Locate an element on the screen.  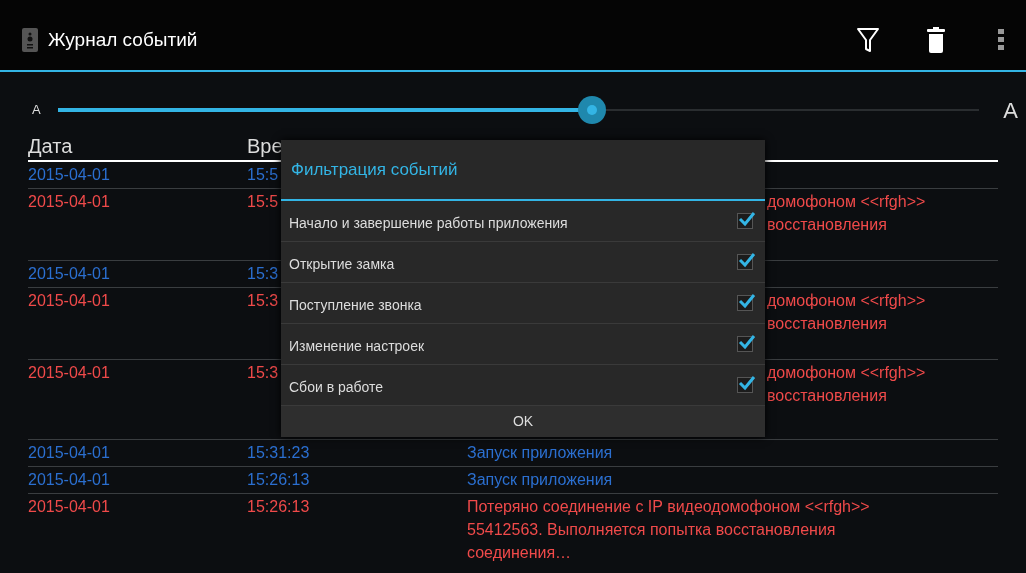
slider-thumb is located at coordinates (592, 110).